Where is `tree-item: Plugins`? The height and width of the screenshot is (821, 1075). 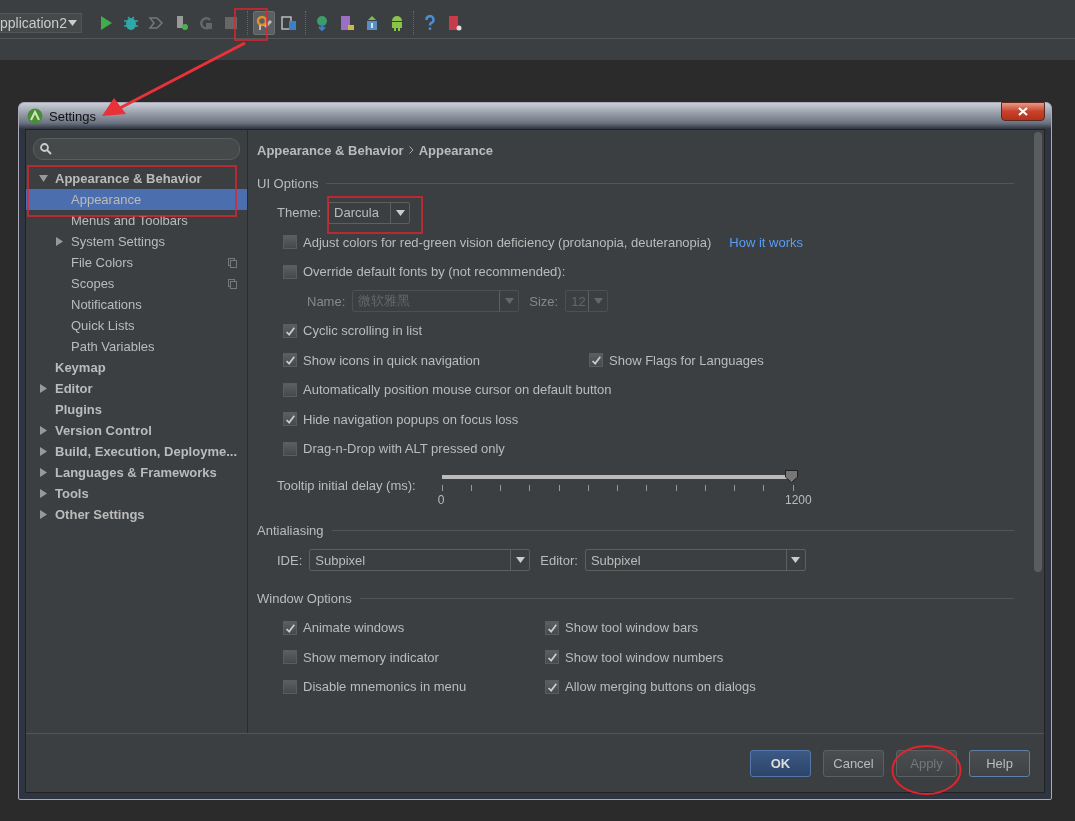
tree-item: Plugins is located at coordinates (136, 409).